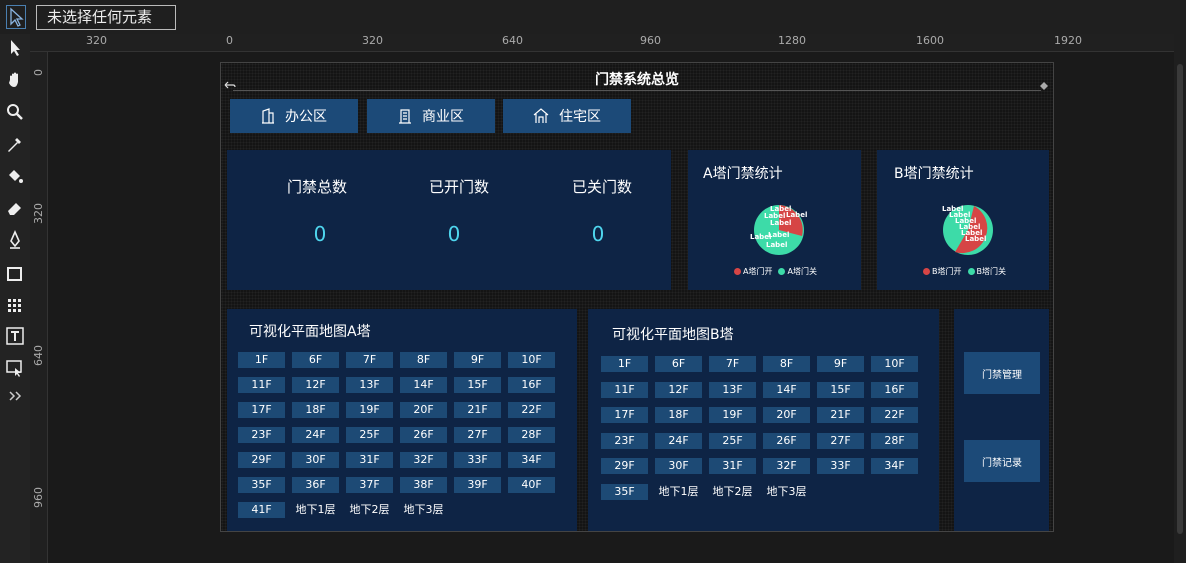  What do you see at coordinates (15, 240) in the screenshot?
I see `pen-tool-icon` at bounding box center [15, 240].